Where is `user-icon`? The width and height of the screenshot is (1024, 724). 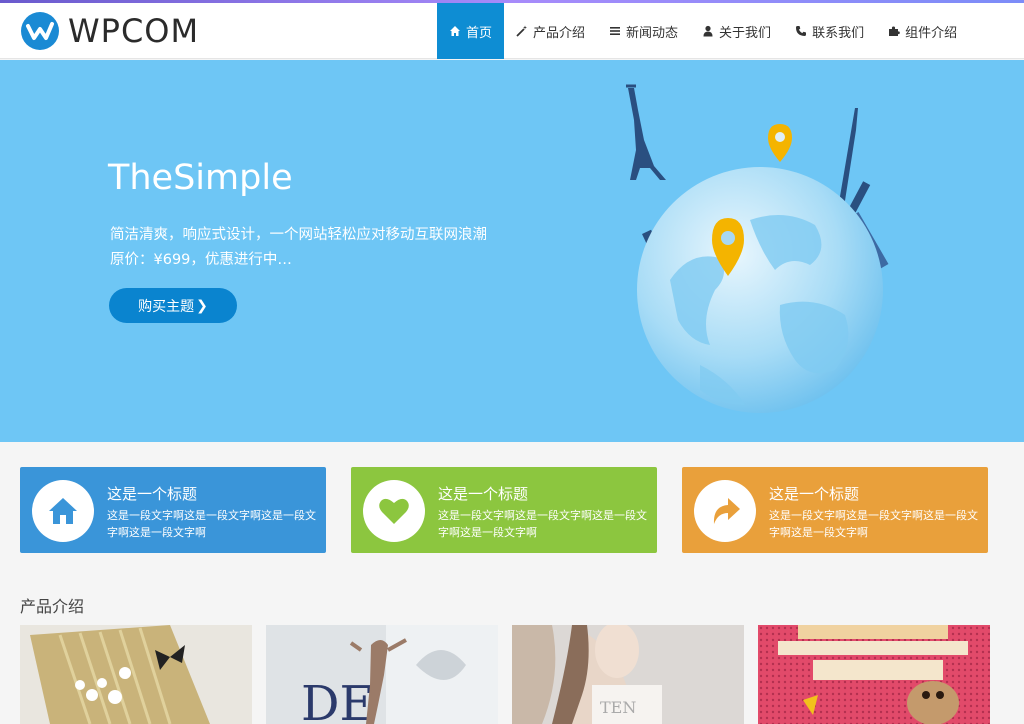
user-icon is located at coordinates (708, 31).